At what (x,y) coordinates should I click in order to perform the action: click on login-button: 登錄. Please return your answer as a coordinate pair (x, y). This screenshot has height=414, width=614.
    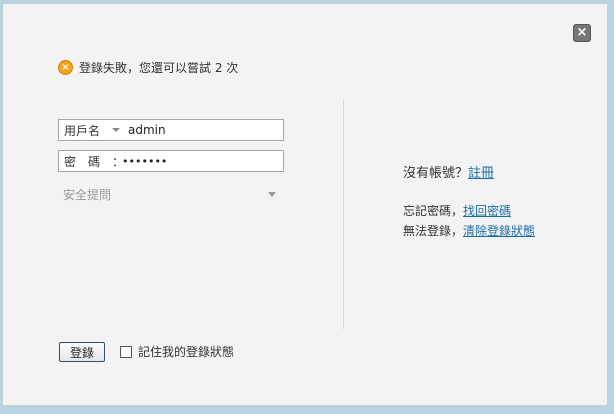
    Looking at the image, I should click on (82, 352).